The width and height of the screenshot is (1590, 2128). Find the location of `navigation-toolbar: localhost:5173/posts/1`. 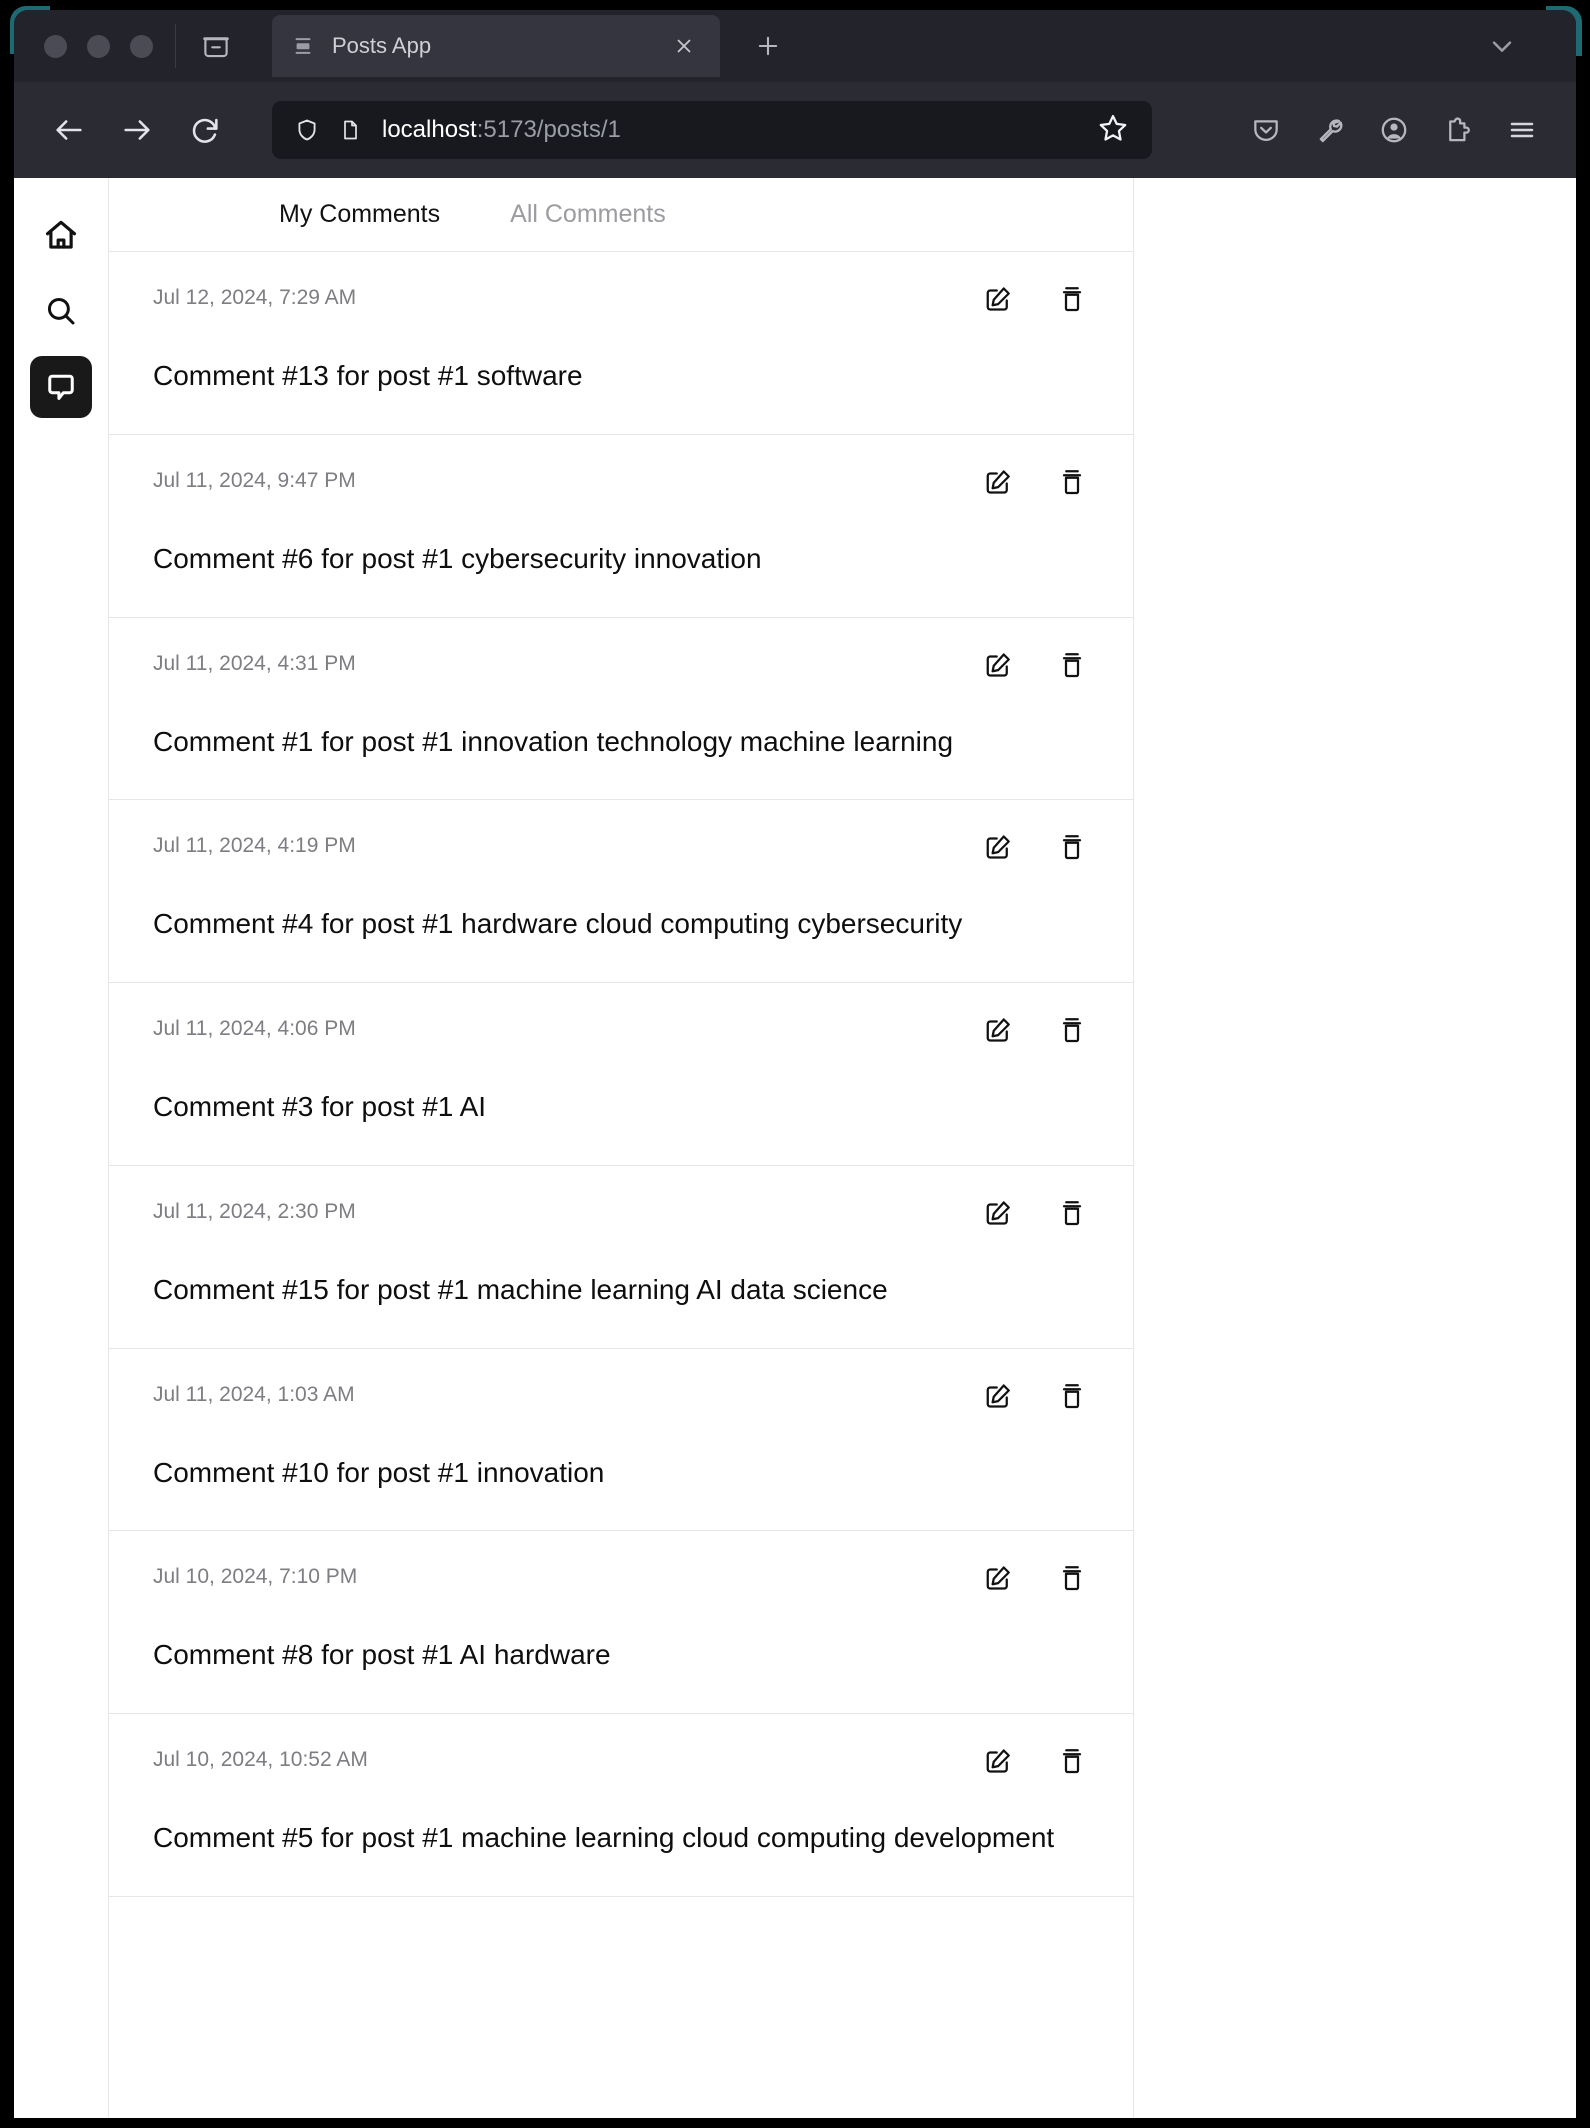

navigation-toolbar: localhost:5173/posts/1 is located at coordinates (795, 130).